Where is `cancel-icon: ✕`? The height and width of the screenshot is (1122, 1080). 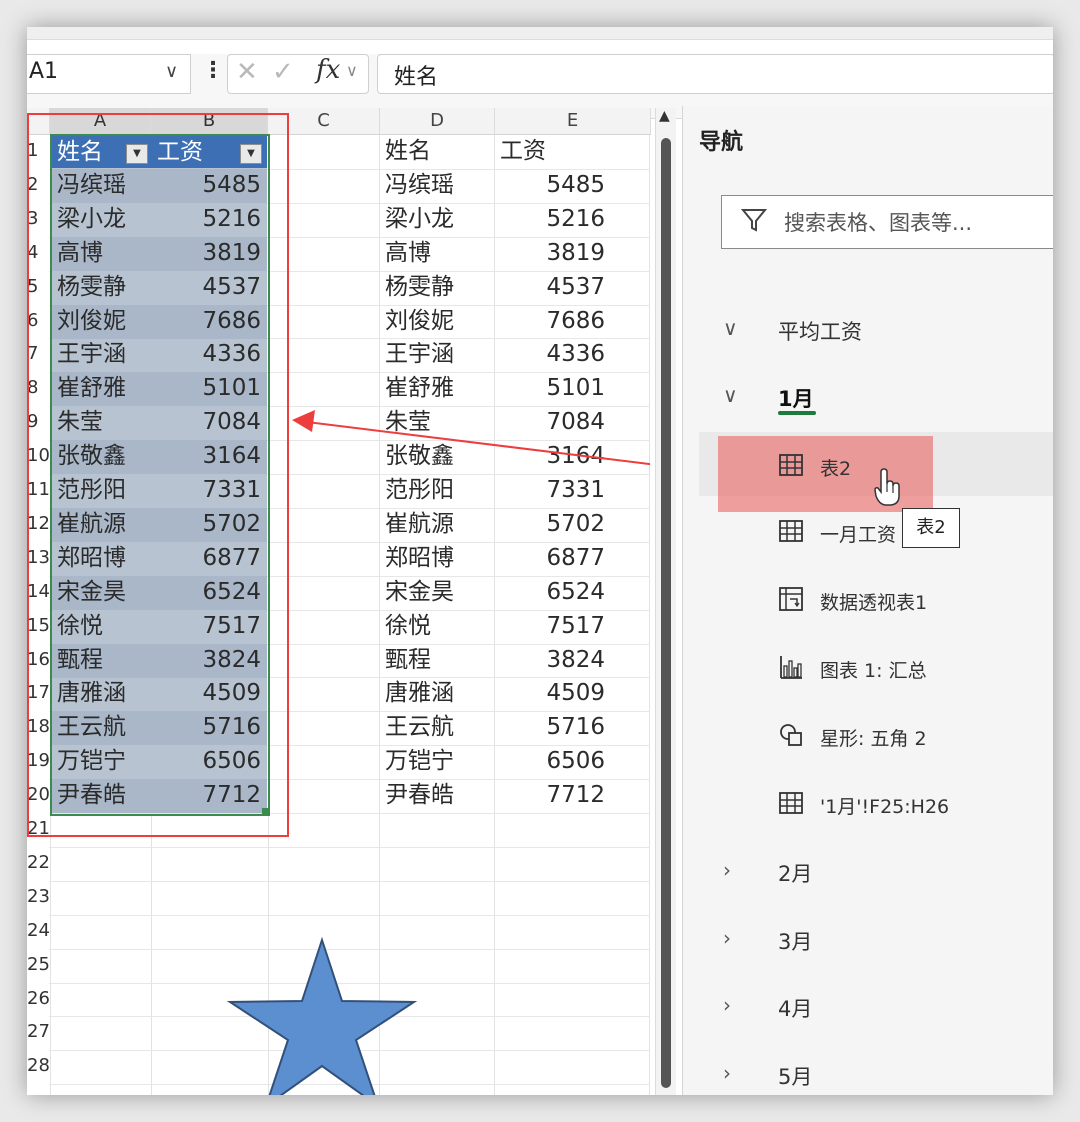
cancel-icon: ✕ is located at coordinates (247, 72).